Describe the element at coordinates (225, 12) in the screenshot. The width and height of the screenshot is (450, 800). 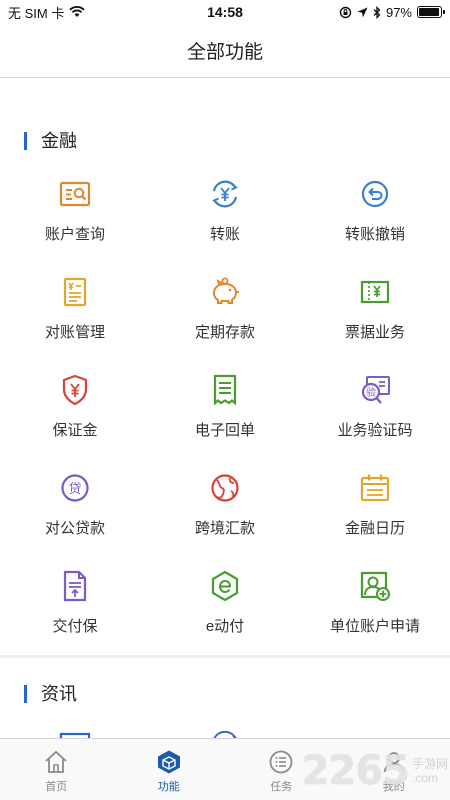
I see `status-bar: 无 SIM 卡 14:58 97%` at that location.